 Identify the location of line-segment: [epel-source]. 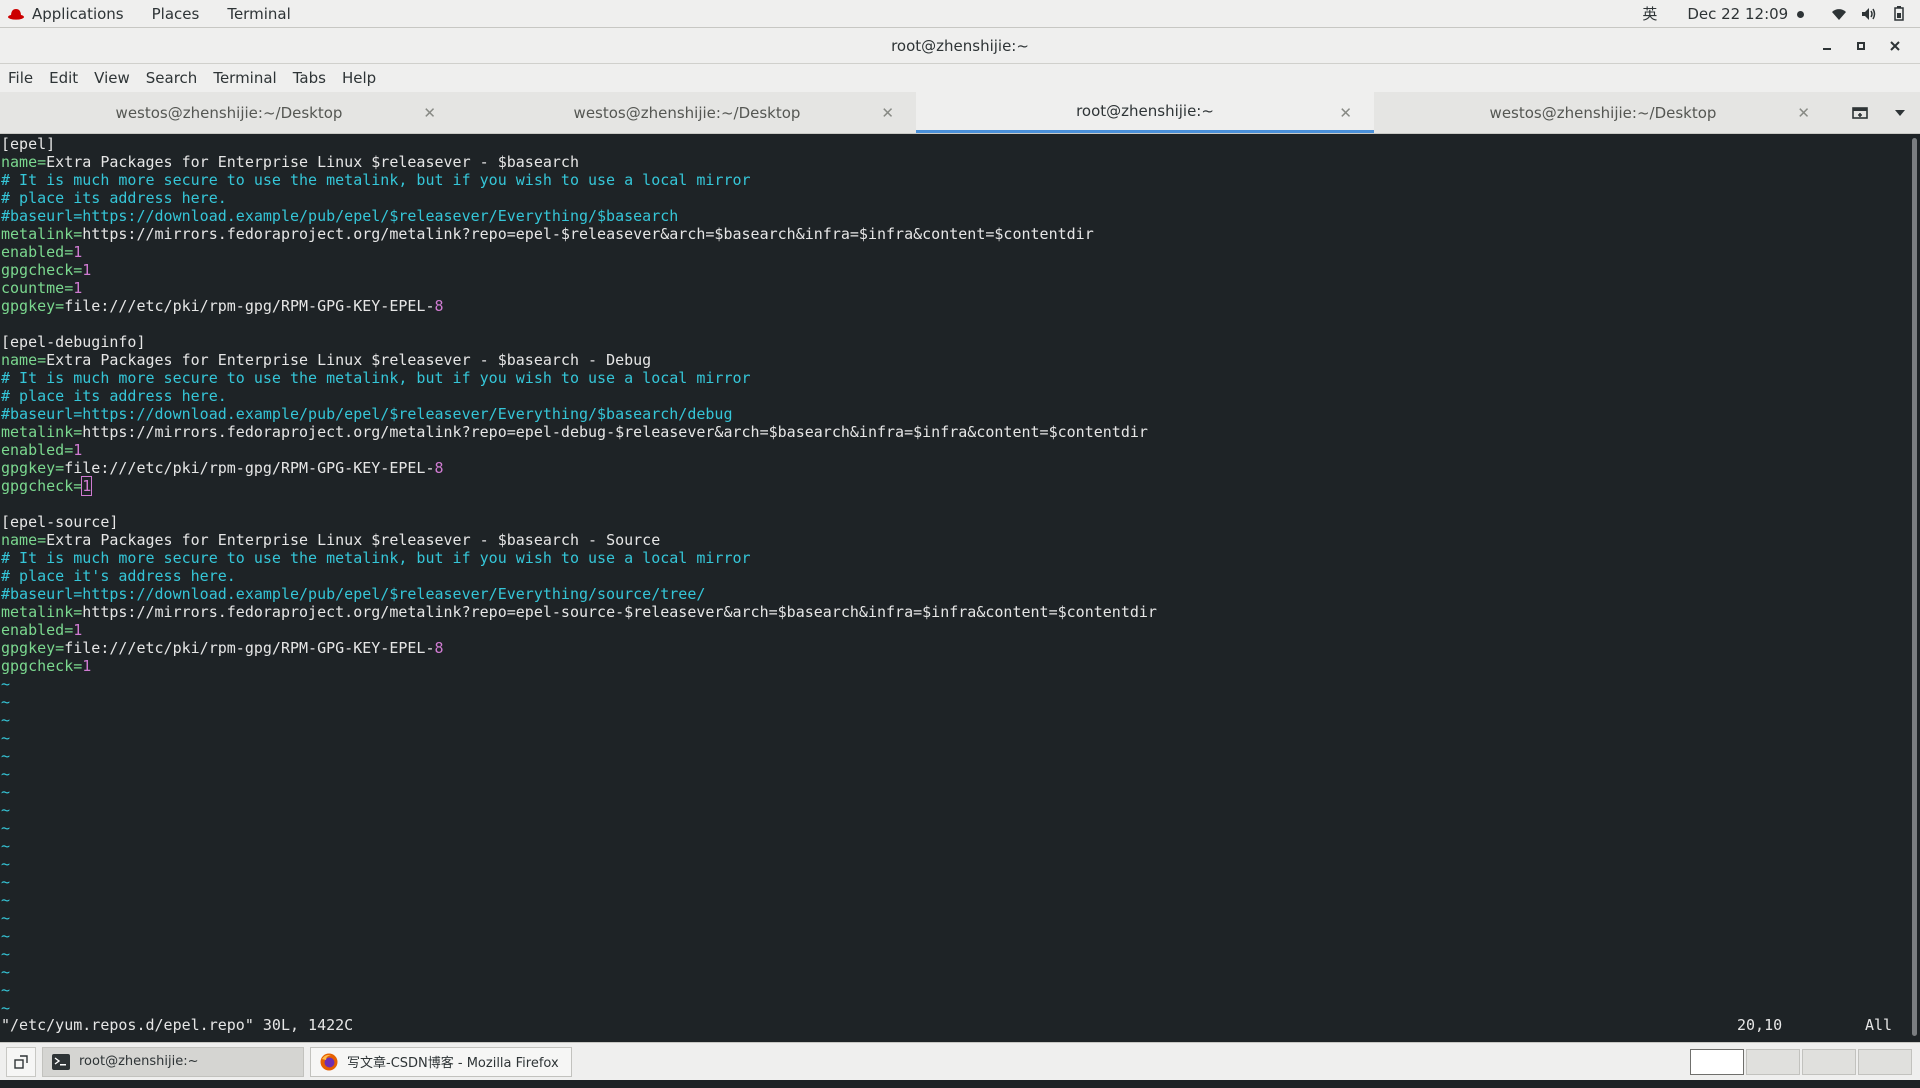
(60, 522).